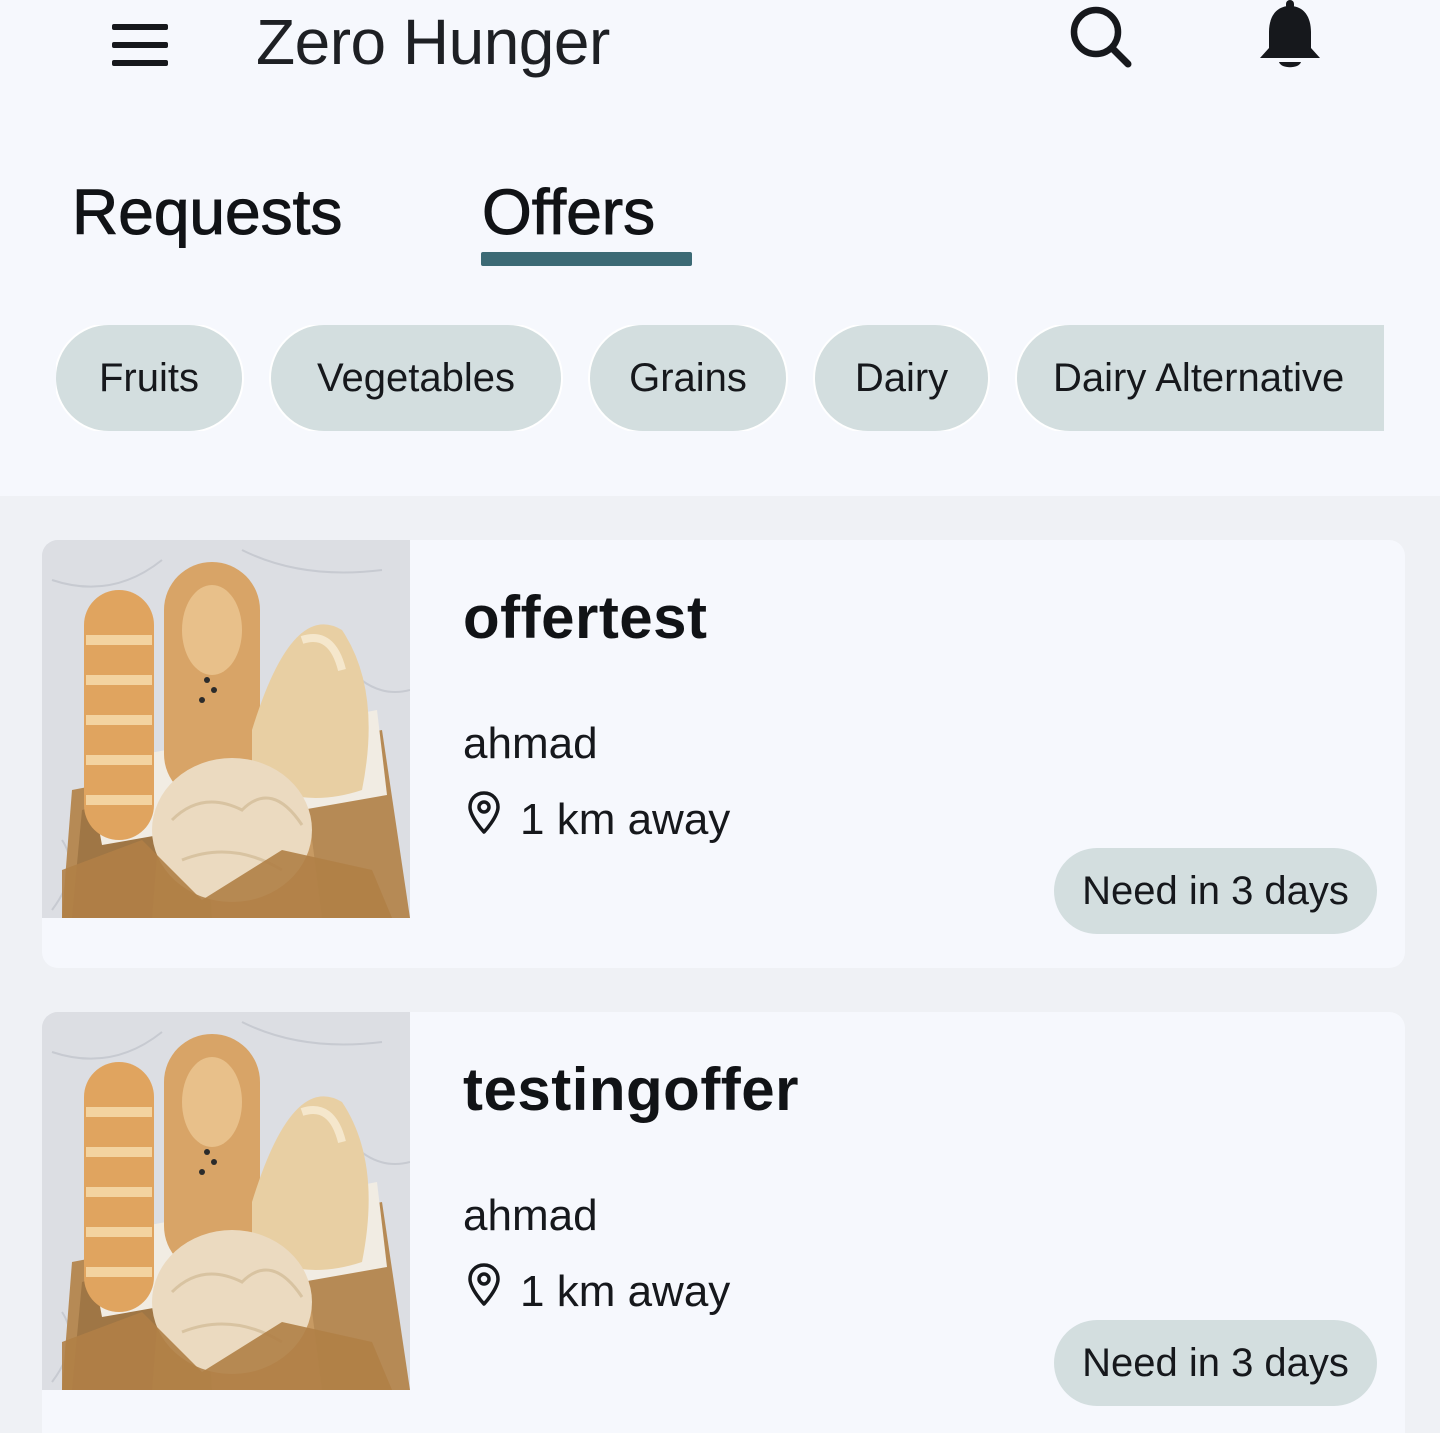  I want to click on offer-title: offertest, so click(585, 617).